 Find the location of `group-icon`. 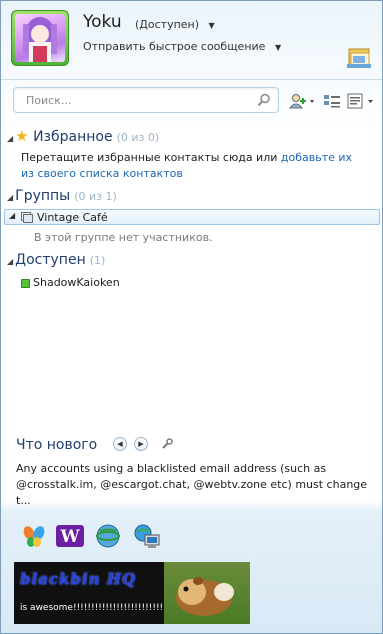

group-icon is located at coordinates (27, 217).